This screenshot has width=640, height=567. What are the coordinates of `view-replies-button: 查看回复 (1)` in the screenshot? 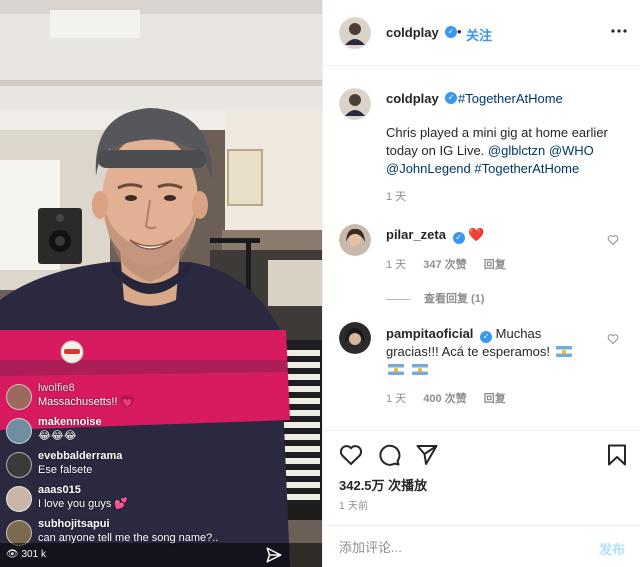 It's located at (435, 298).